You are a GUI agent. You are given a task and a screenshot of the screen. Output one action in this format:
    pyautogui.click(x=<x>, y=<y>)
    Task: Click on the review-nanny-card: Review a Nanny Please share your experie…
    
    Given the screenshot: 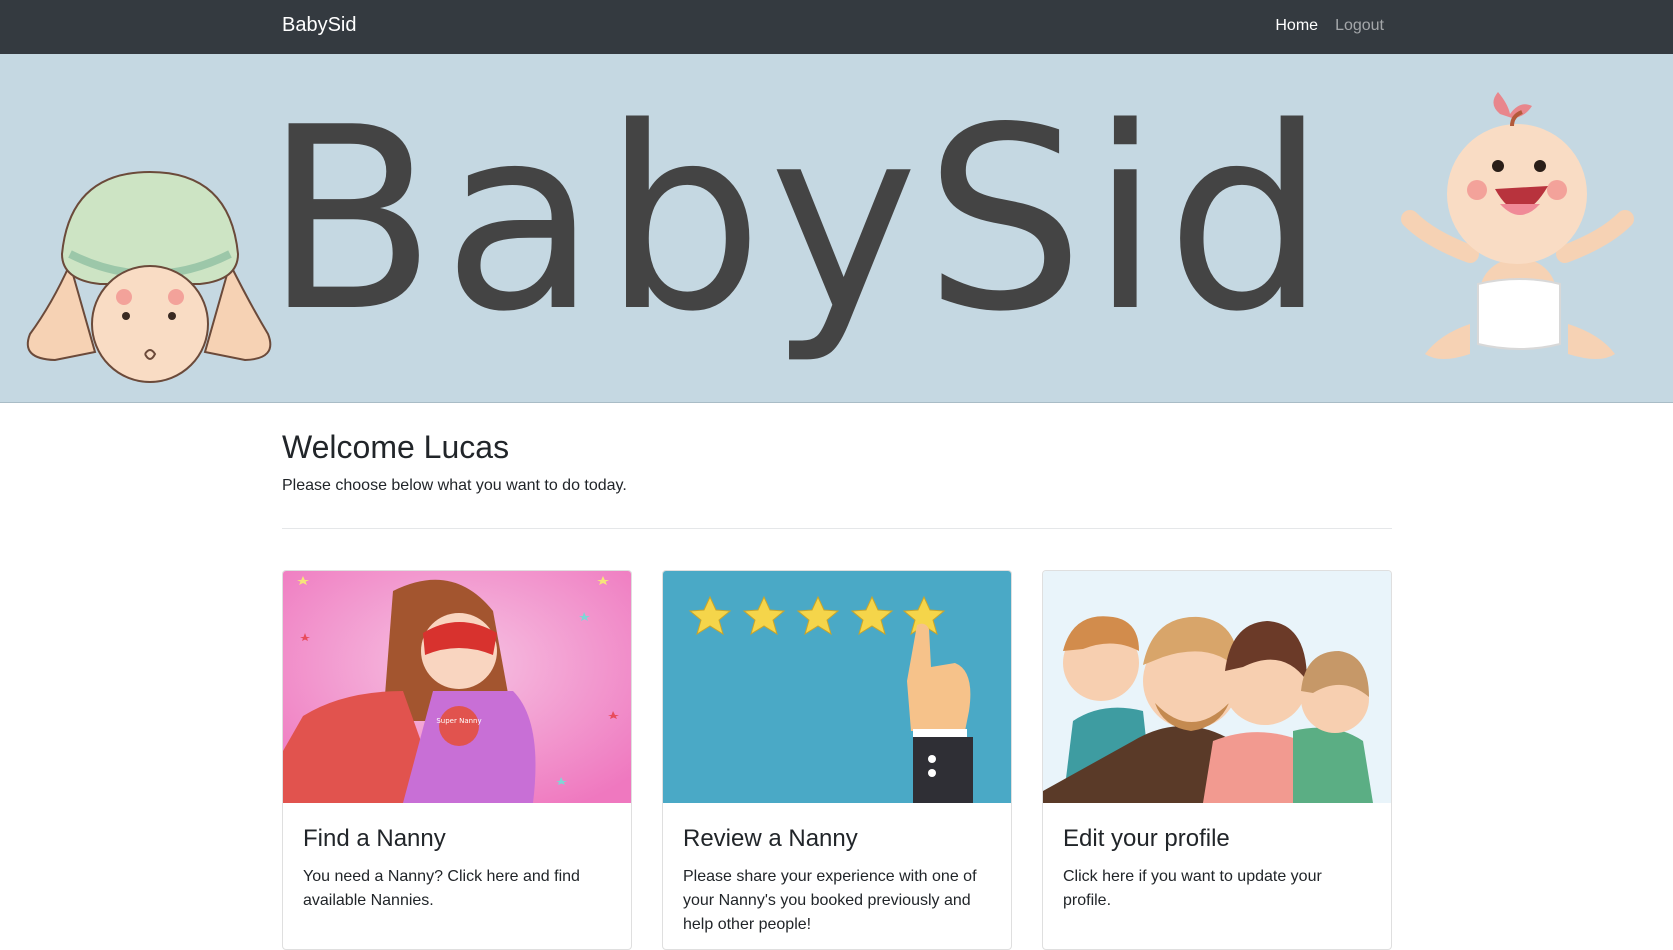 What is the action you would take?
    pyautogui.click(x=837, y=760)
    